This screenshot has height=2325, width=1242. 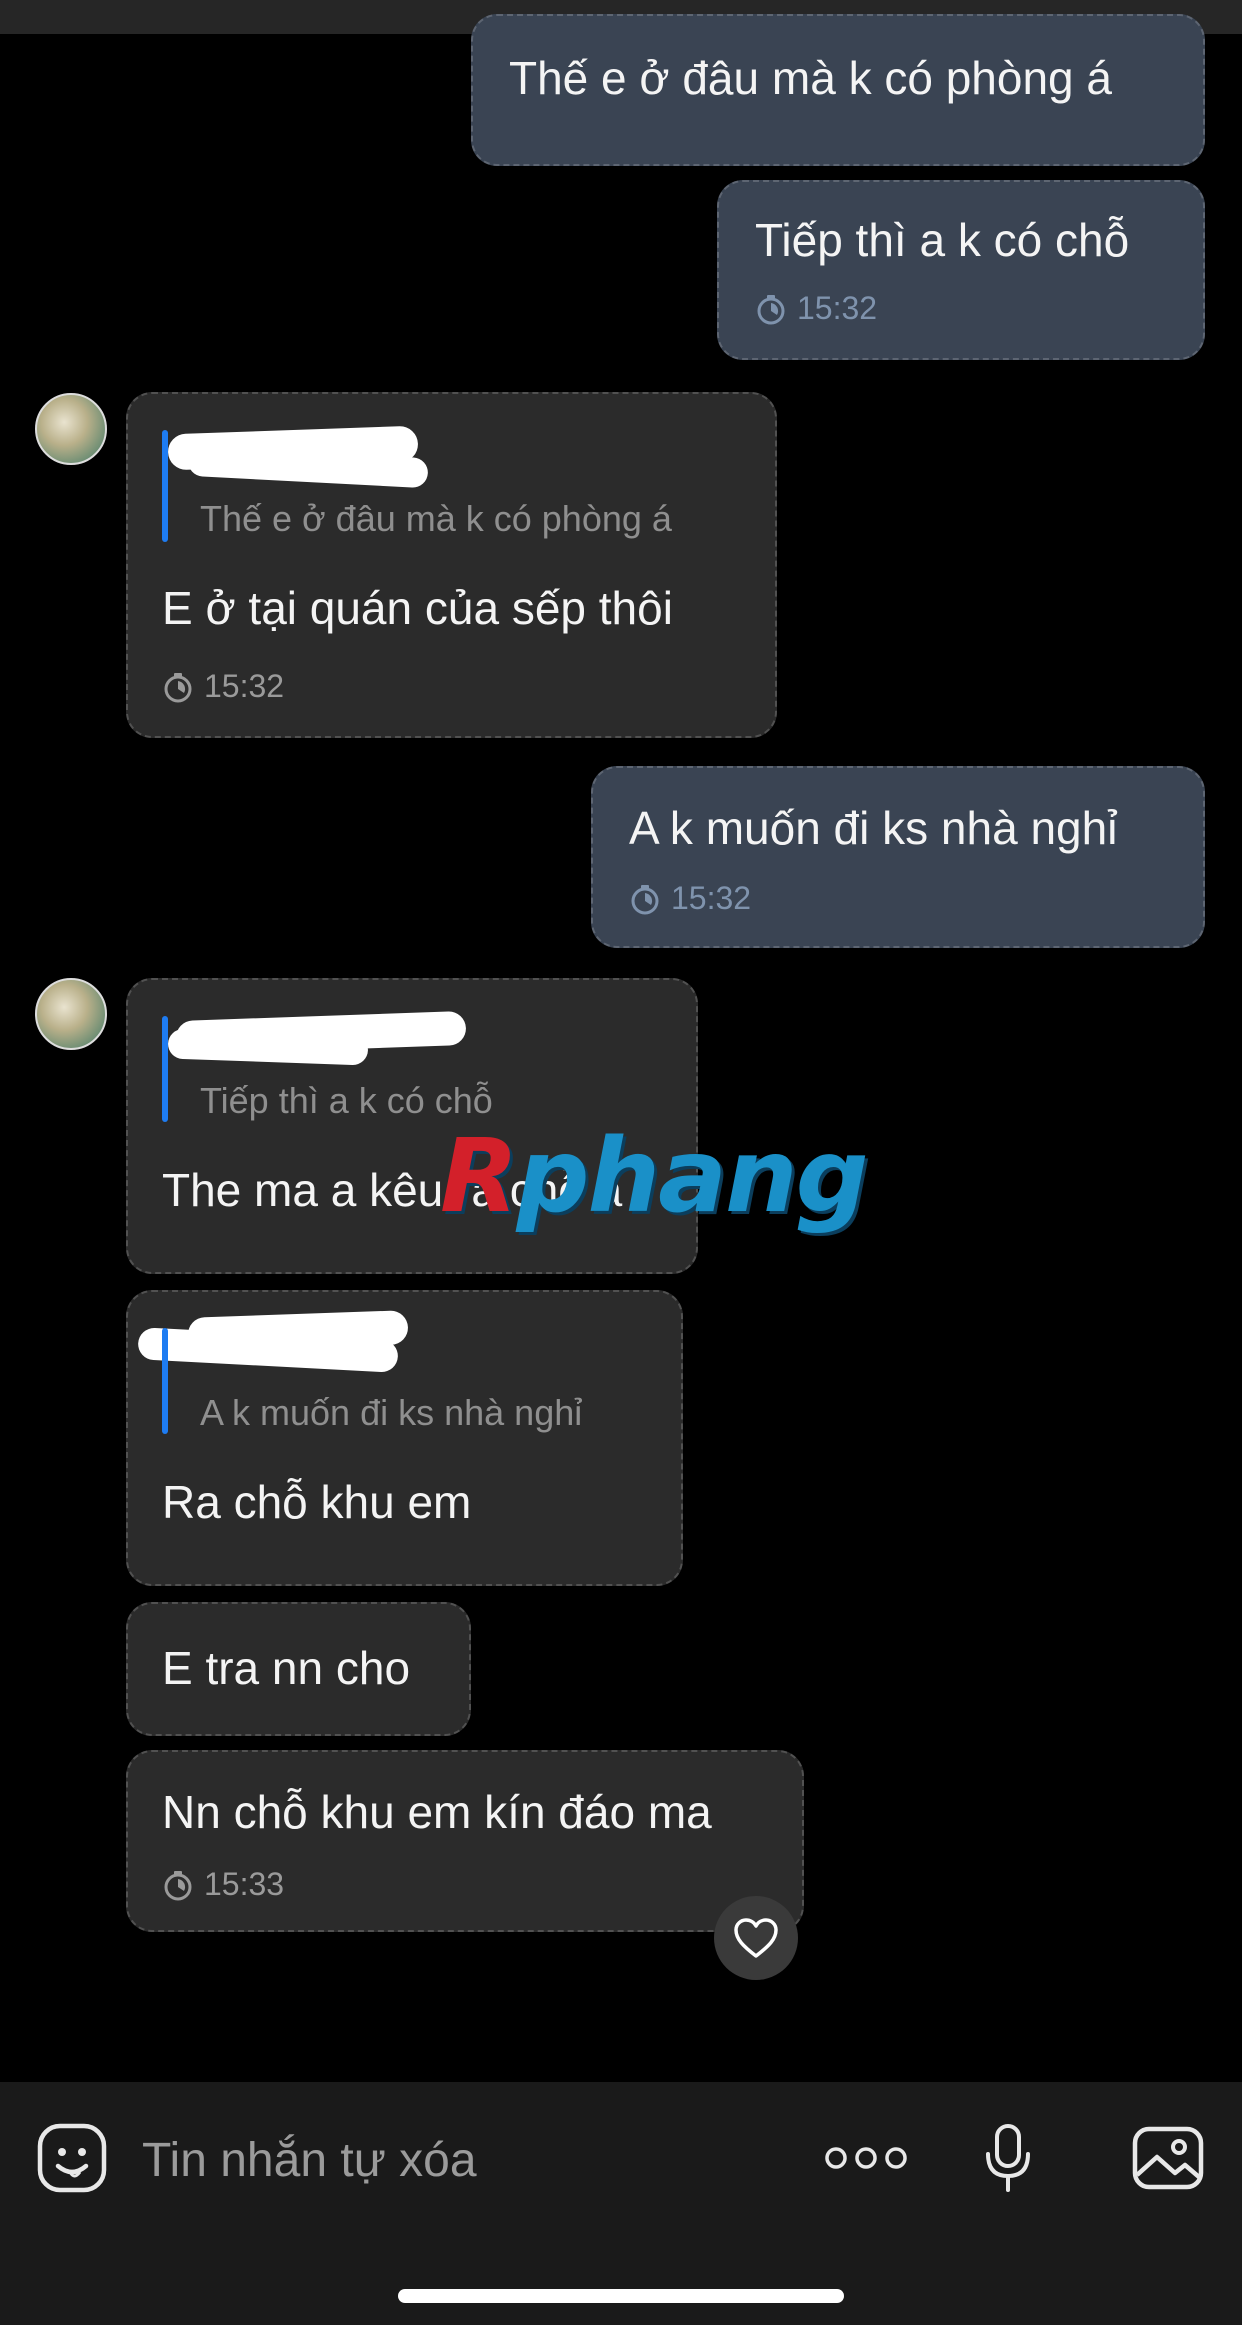 I want to click on heart-icon, so click(x=756, y=1938).